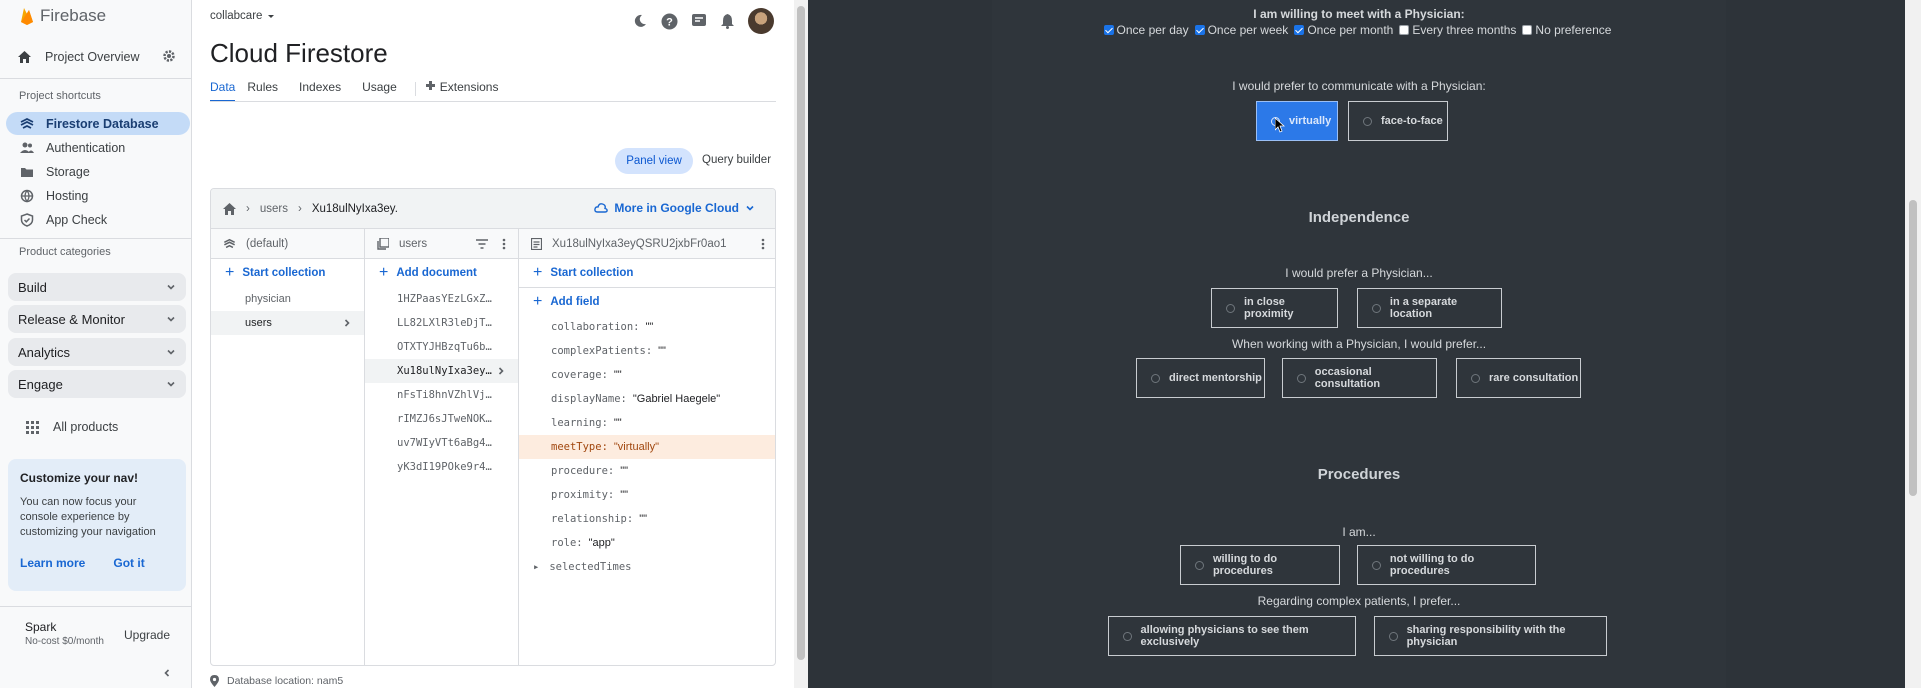  I want to click on field-row: relationship: "", so click(647, 519).